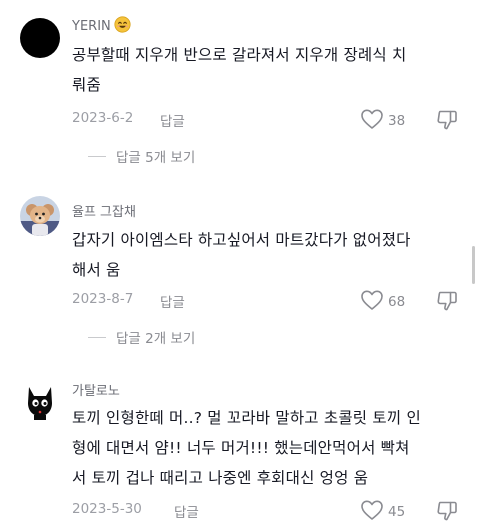 The image size is (480, 532). What do you see at coordinates (141, 156) in the screenshot?
I see `view-replies-button: 답글 5개 보기` at bounding box center [141, 156].